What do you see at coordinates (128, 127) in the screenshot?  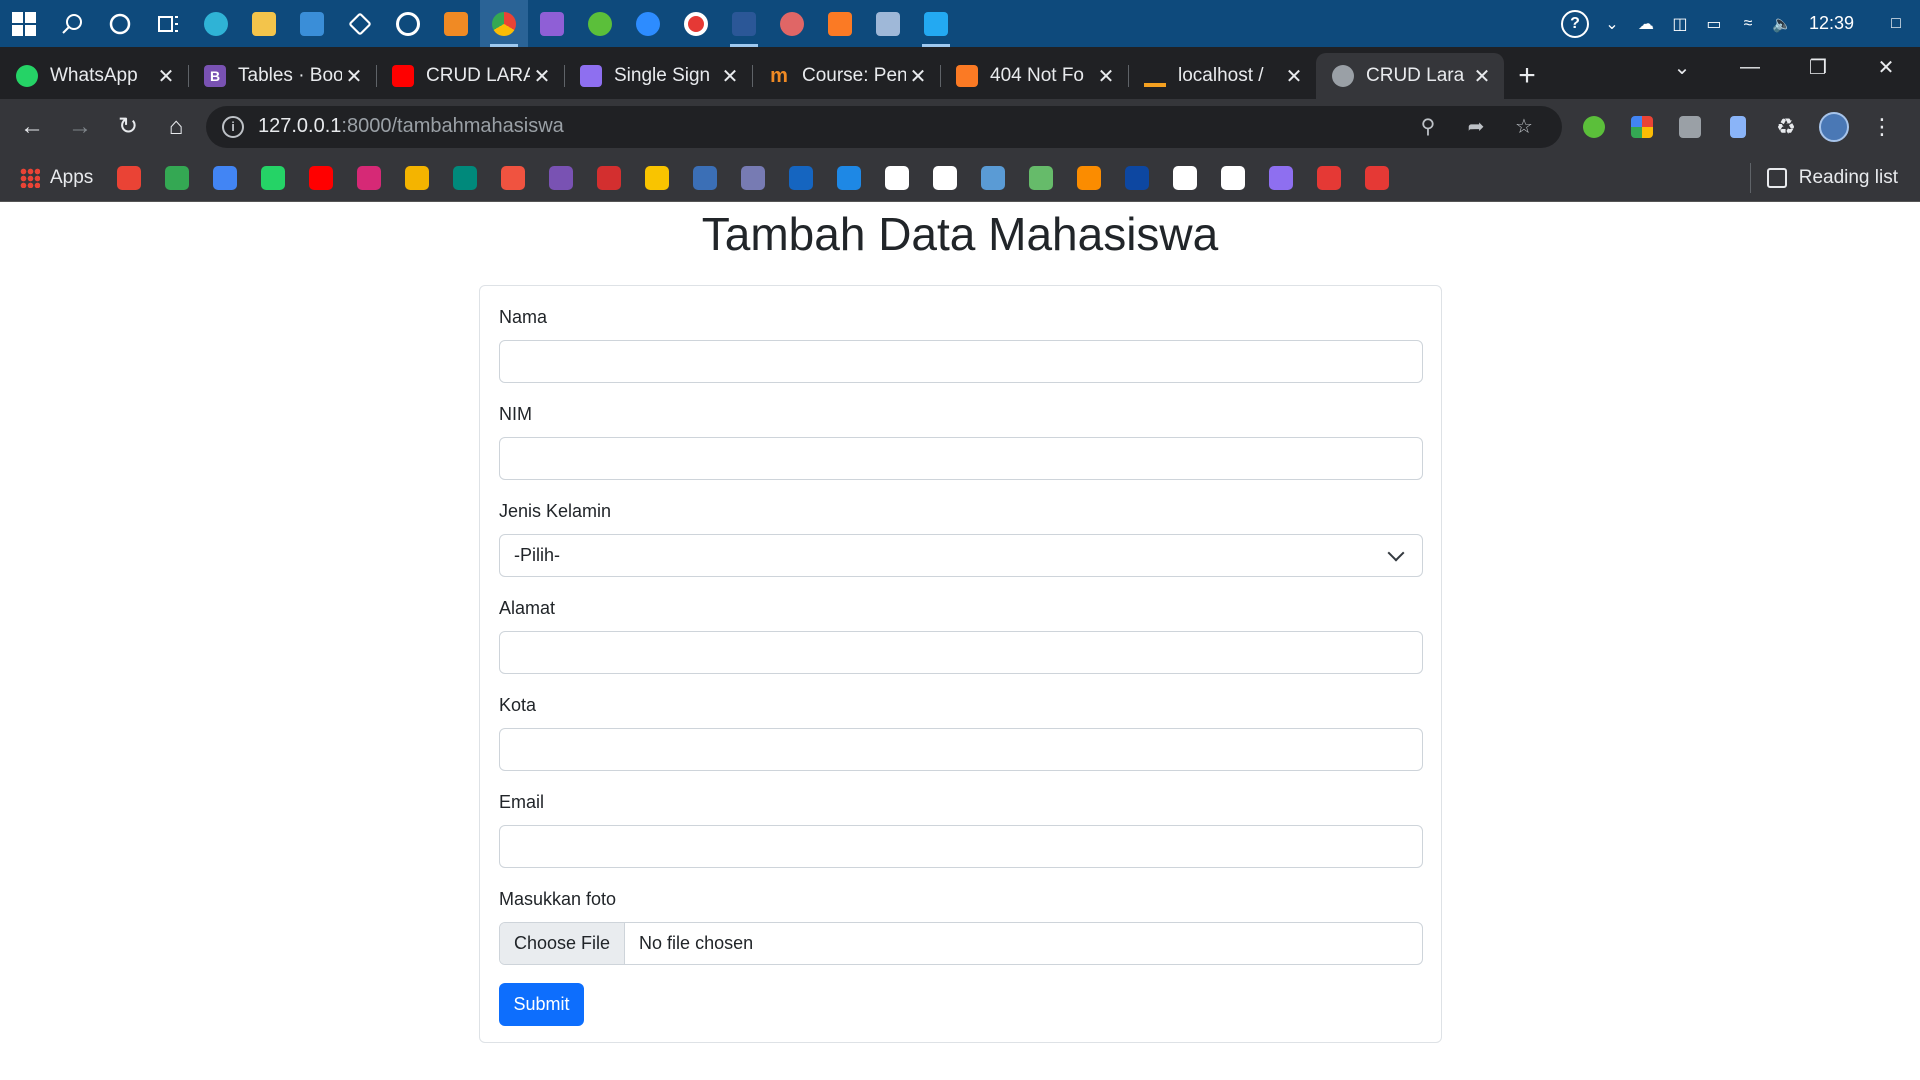 I see `reload-button: ↻` at bounding box center [128, 127].